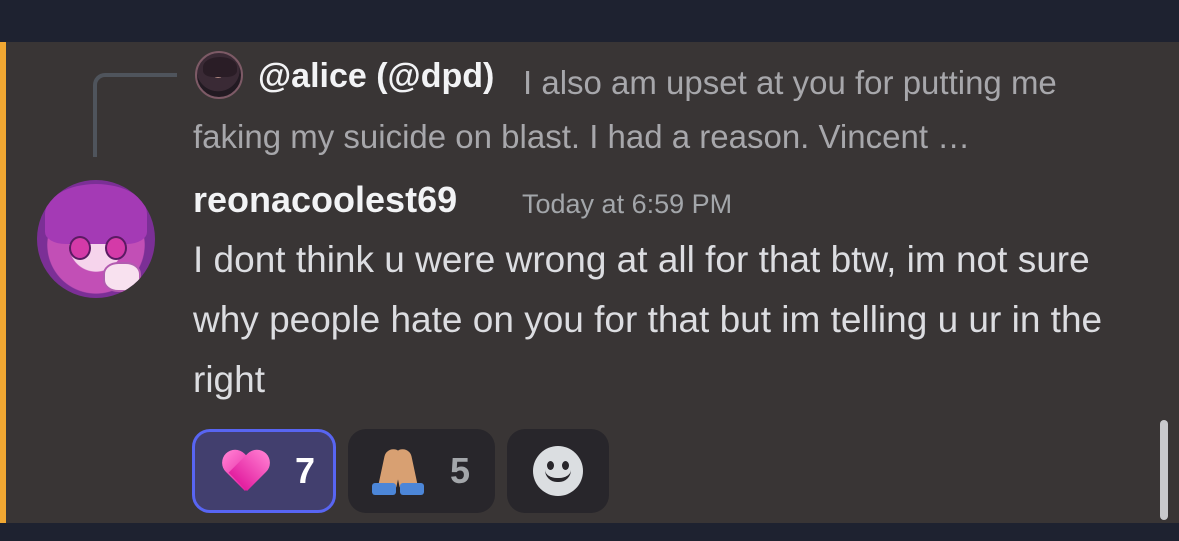 The image size is (1179, 541). I want to click on reaction-count: 5, so click(460, 470).